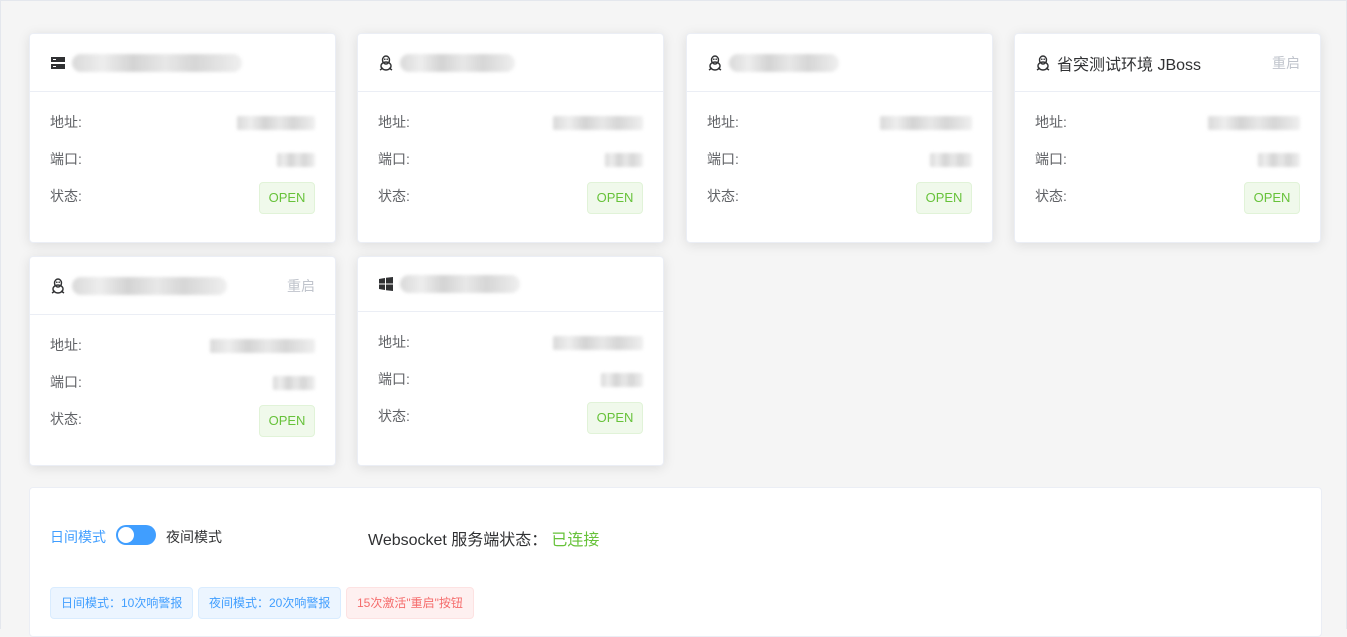 The height and width of the screenshot is (637, 1347). Describe the element at coordinates (78, 537) in the screenshot. I see `day-mode-label: 日间模式` at that location.